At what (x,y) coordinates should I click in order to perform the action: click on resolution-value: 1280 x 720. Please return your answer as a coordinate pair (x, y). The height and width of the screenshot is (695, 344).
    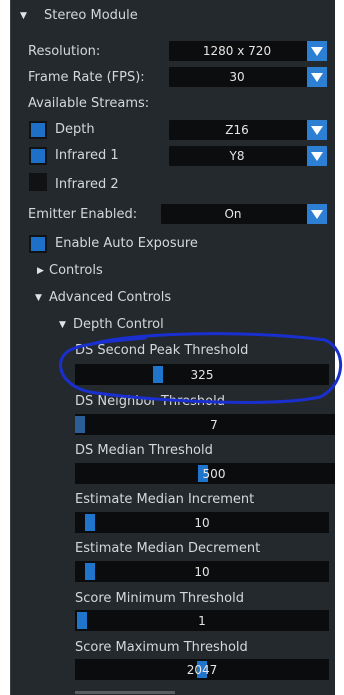
    Looking at the image, I should click on (237, 51).